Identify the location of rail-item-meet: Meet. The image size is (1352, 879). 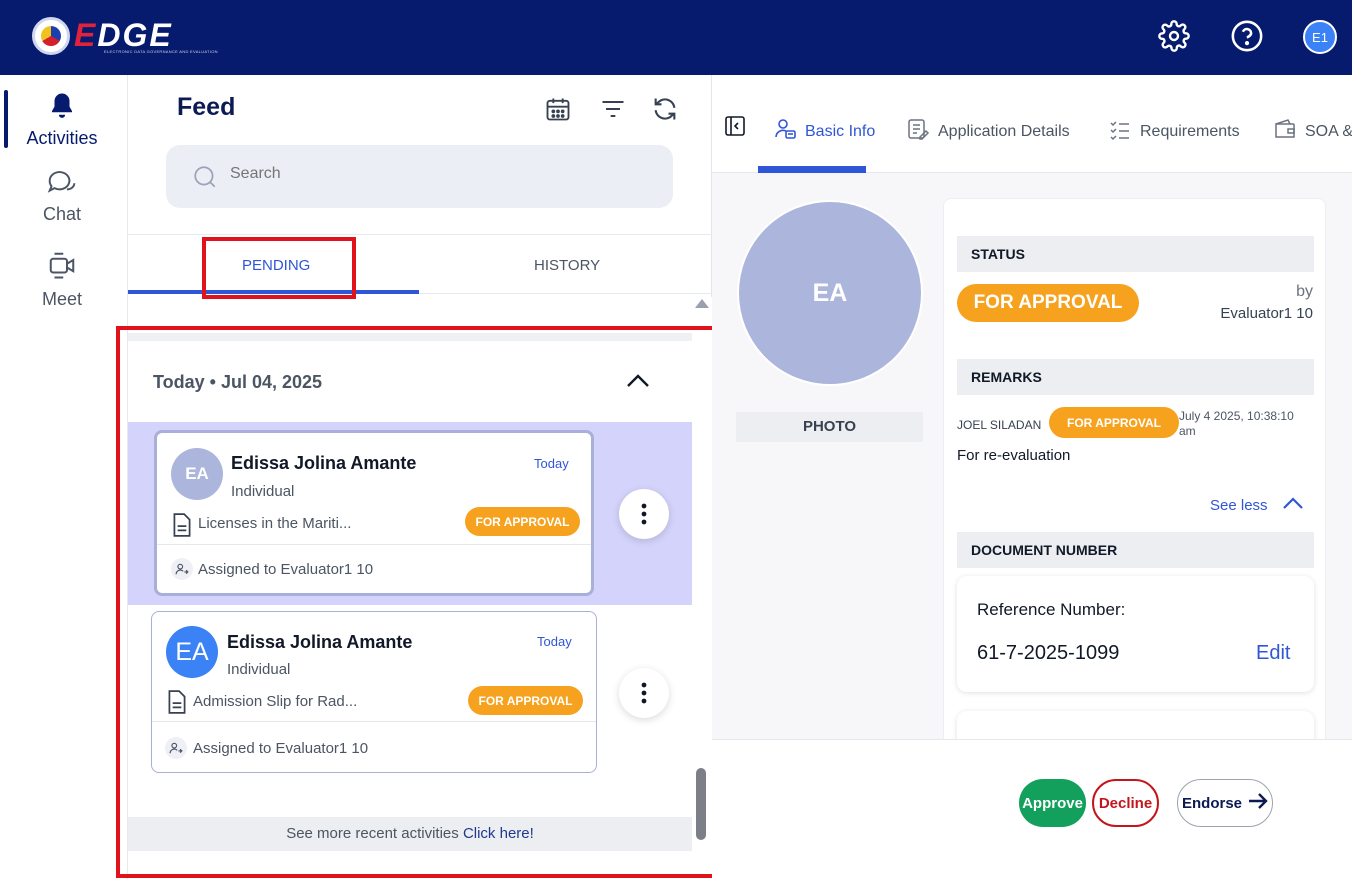
(62, 279).